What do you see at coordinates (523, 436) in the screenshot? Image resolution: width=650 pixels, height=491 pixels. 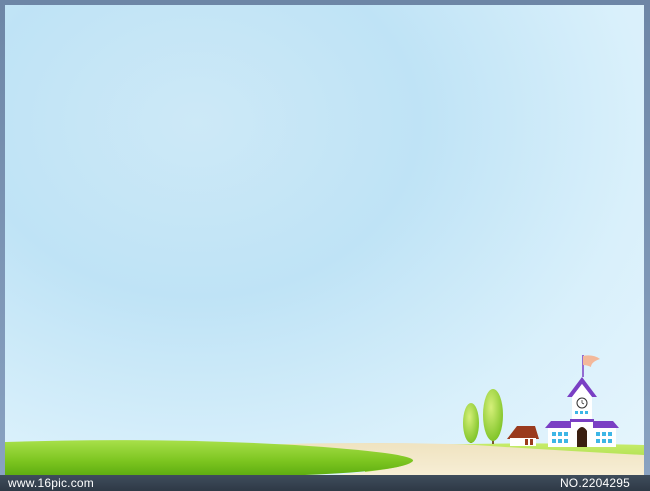 I see `house-icon` at bounding box center [523, 436].